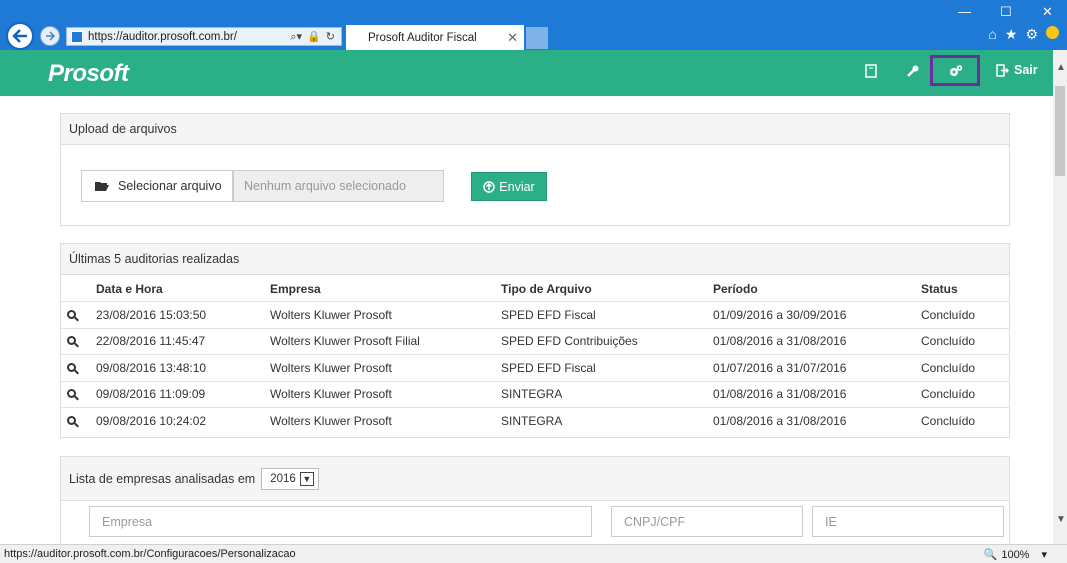  What do you see at coordinates (955, 70) in the screenshot?
I see `highlight-box` at bounding box center [955, 70].